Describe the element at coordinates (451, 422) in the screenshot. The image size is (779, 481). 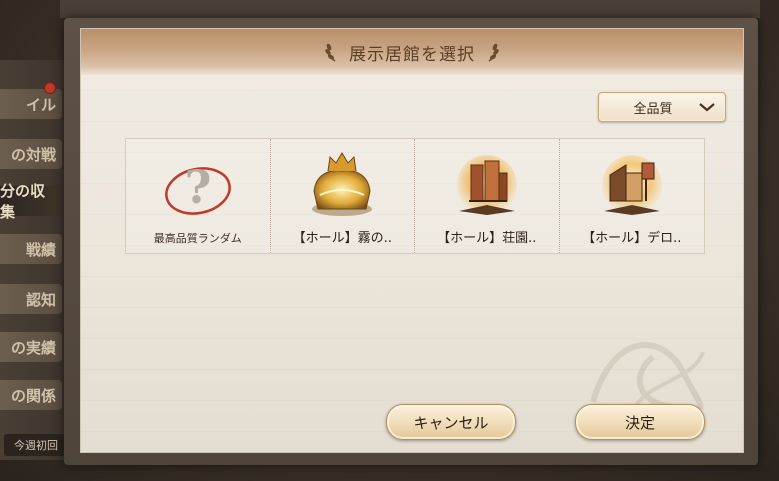
I see `cancel-button: キャンセル` at that location.